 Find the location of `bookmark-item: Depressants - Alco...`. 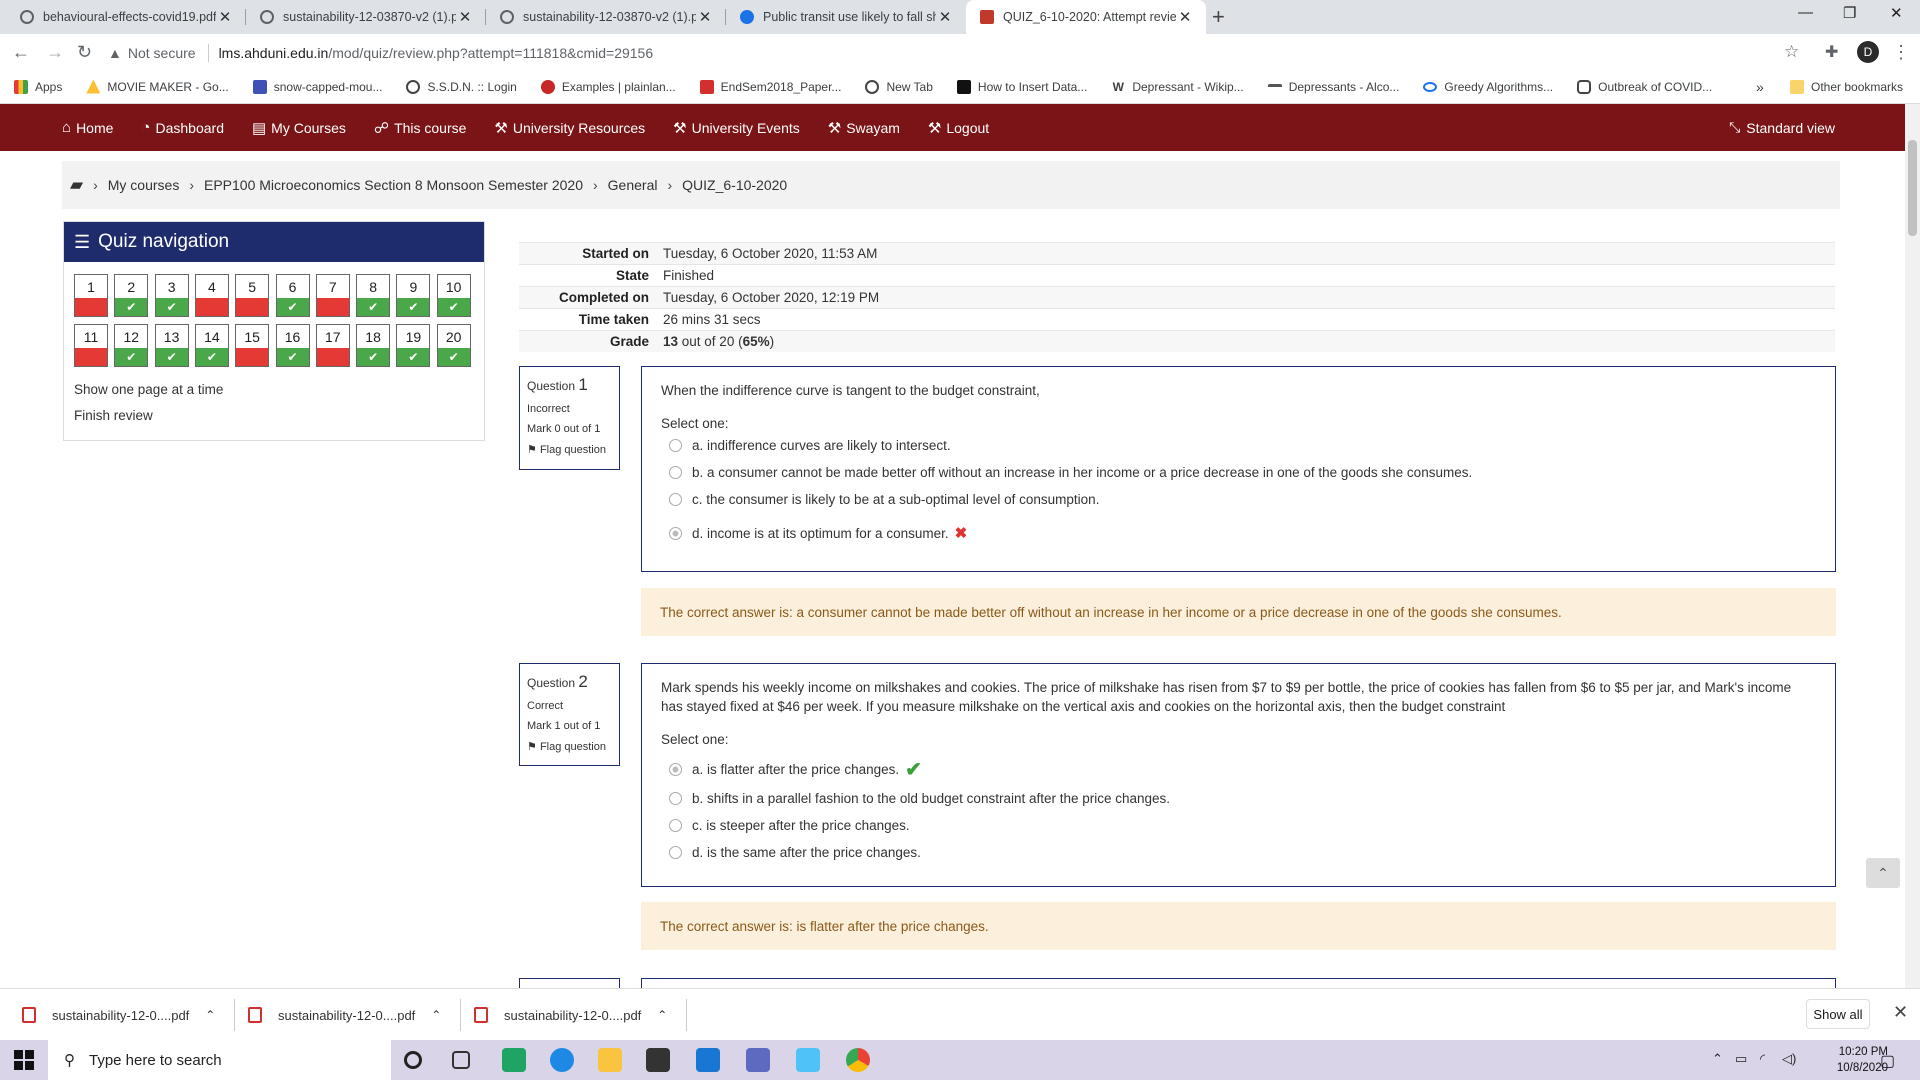

bookmark-item: Depressants - Alco... is located at coordinates (1333, 87).